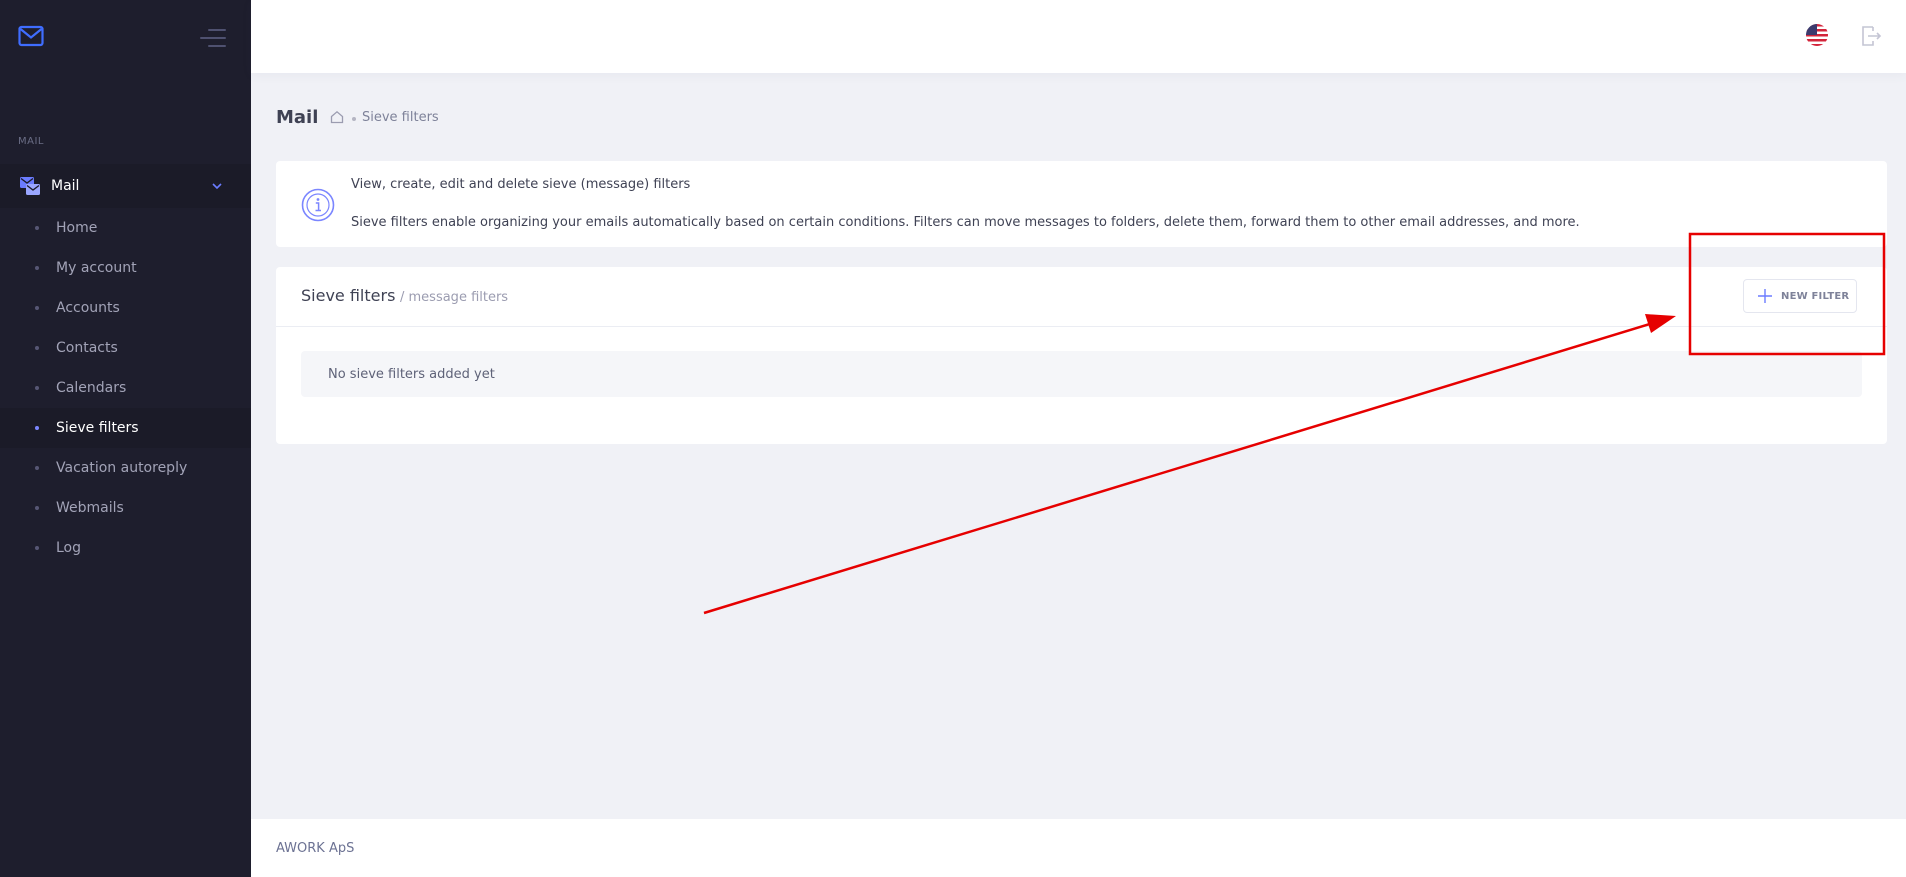 Image resolution: width=1906 pixels, height=877 pixels. Describe the element at coordinates (87, 348) in the screenshot. I see `sidebar-item-label: Contacts` at that location.